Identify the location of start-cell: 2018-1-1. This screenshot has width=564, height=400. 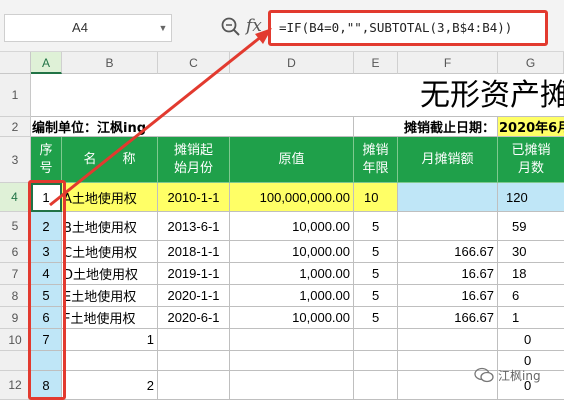
(194, 252).